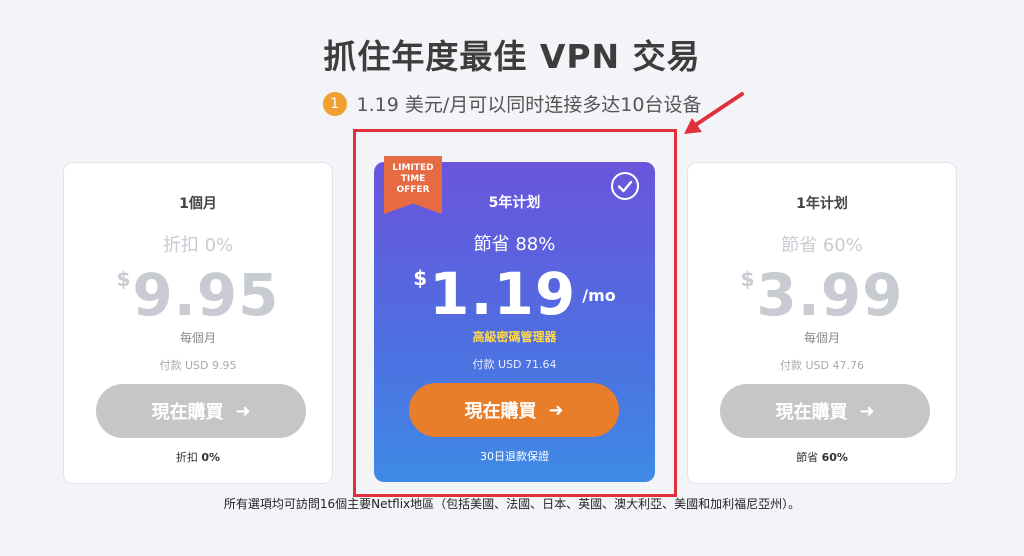  I want to click on savings-footer: 節省 60%, so click(822, 457).